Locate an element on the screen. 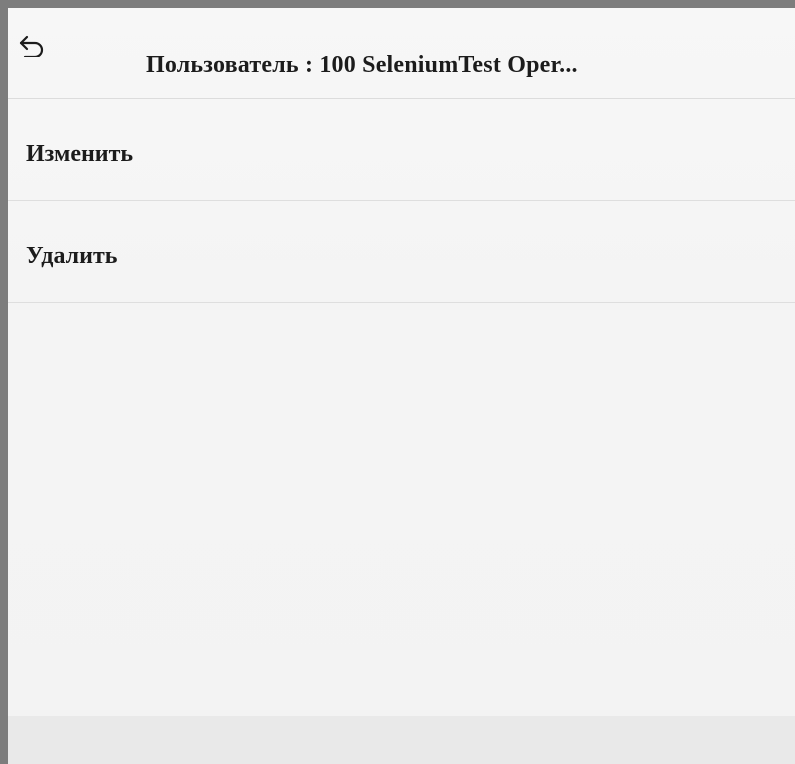 This screenshot has height=764, width=795. menu-item-label: Удалить is located at coordinates (72, 256).